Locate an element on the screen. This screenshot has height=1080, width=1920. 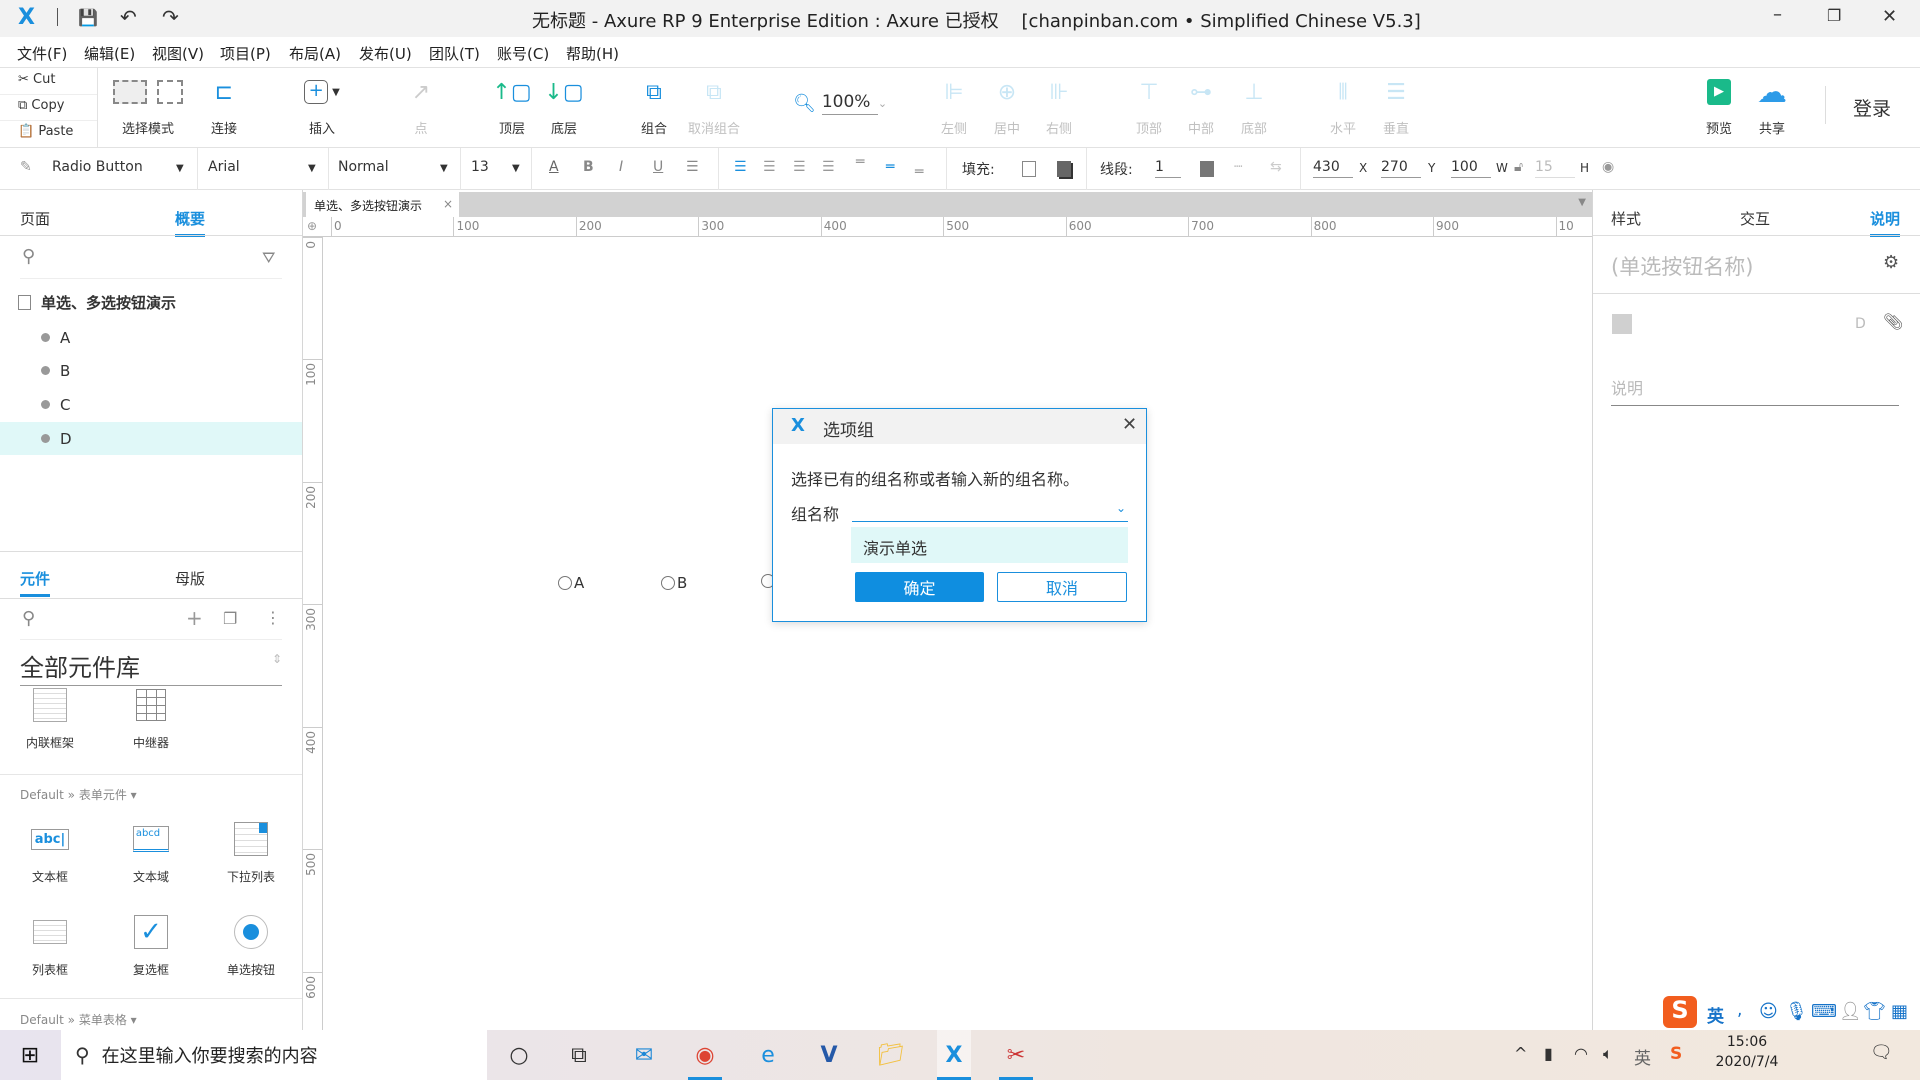
paperclip-icon: 📎︎ is located at coordinates (1893, 321).